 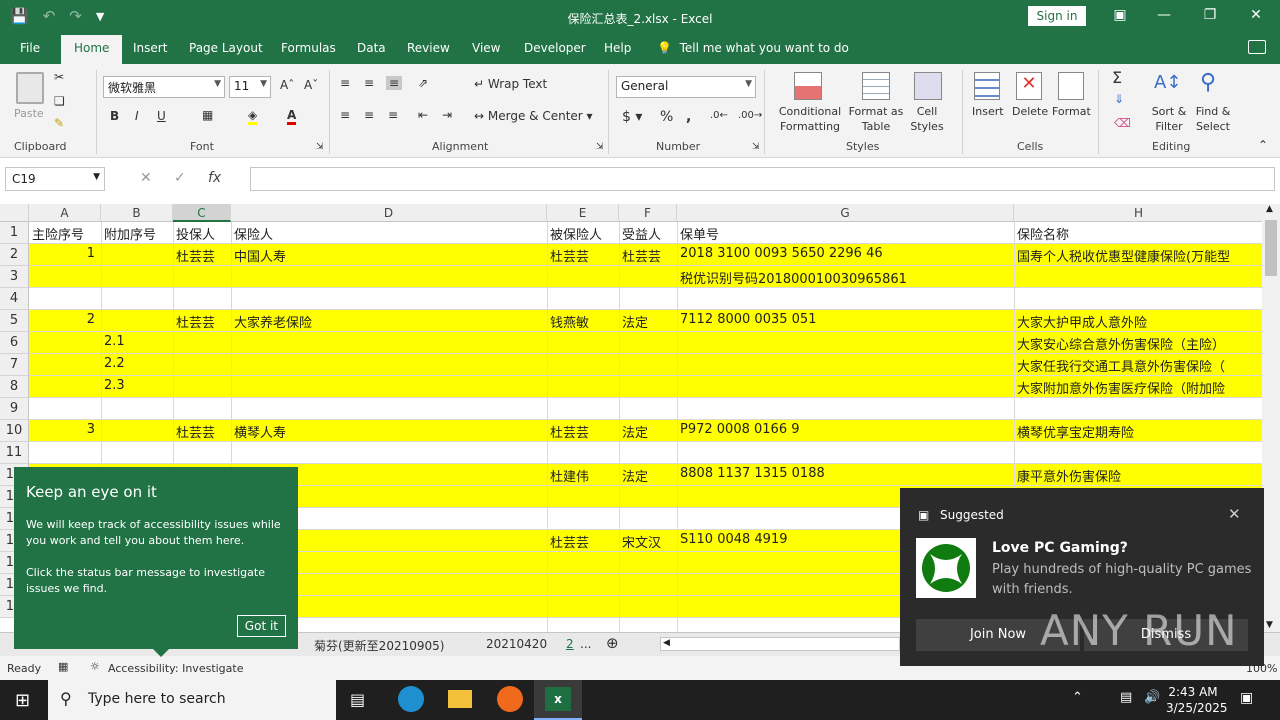 What do you see at coordinates (180, 178) in the screenshot?
I see `enter-icon: ✓` at bounding box center [180, 178].